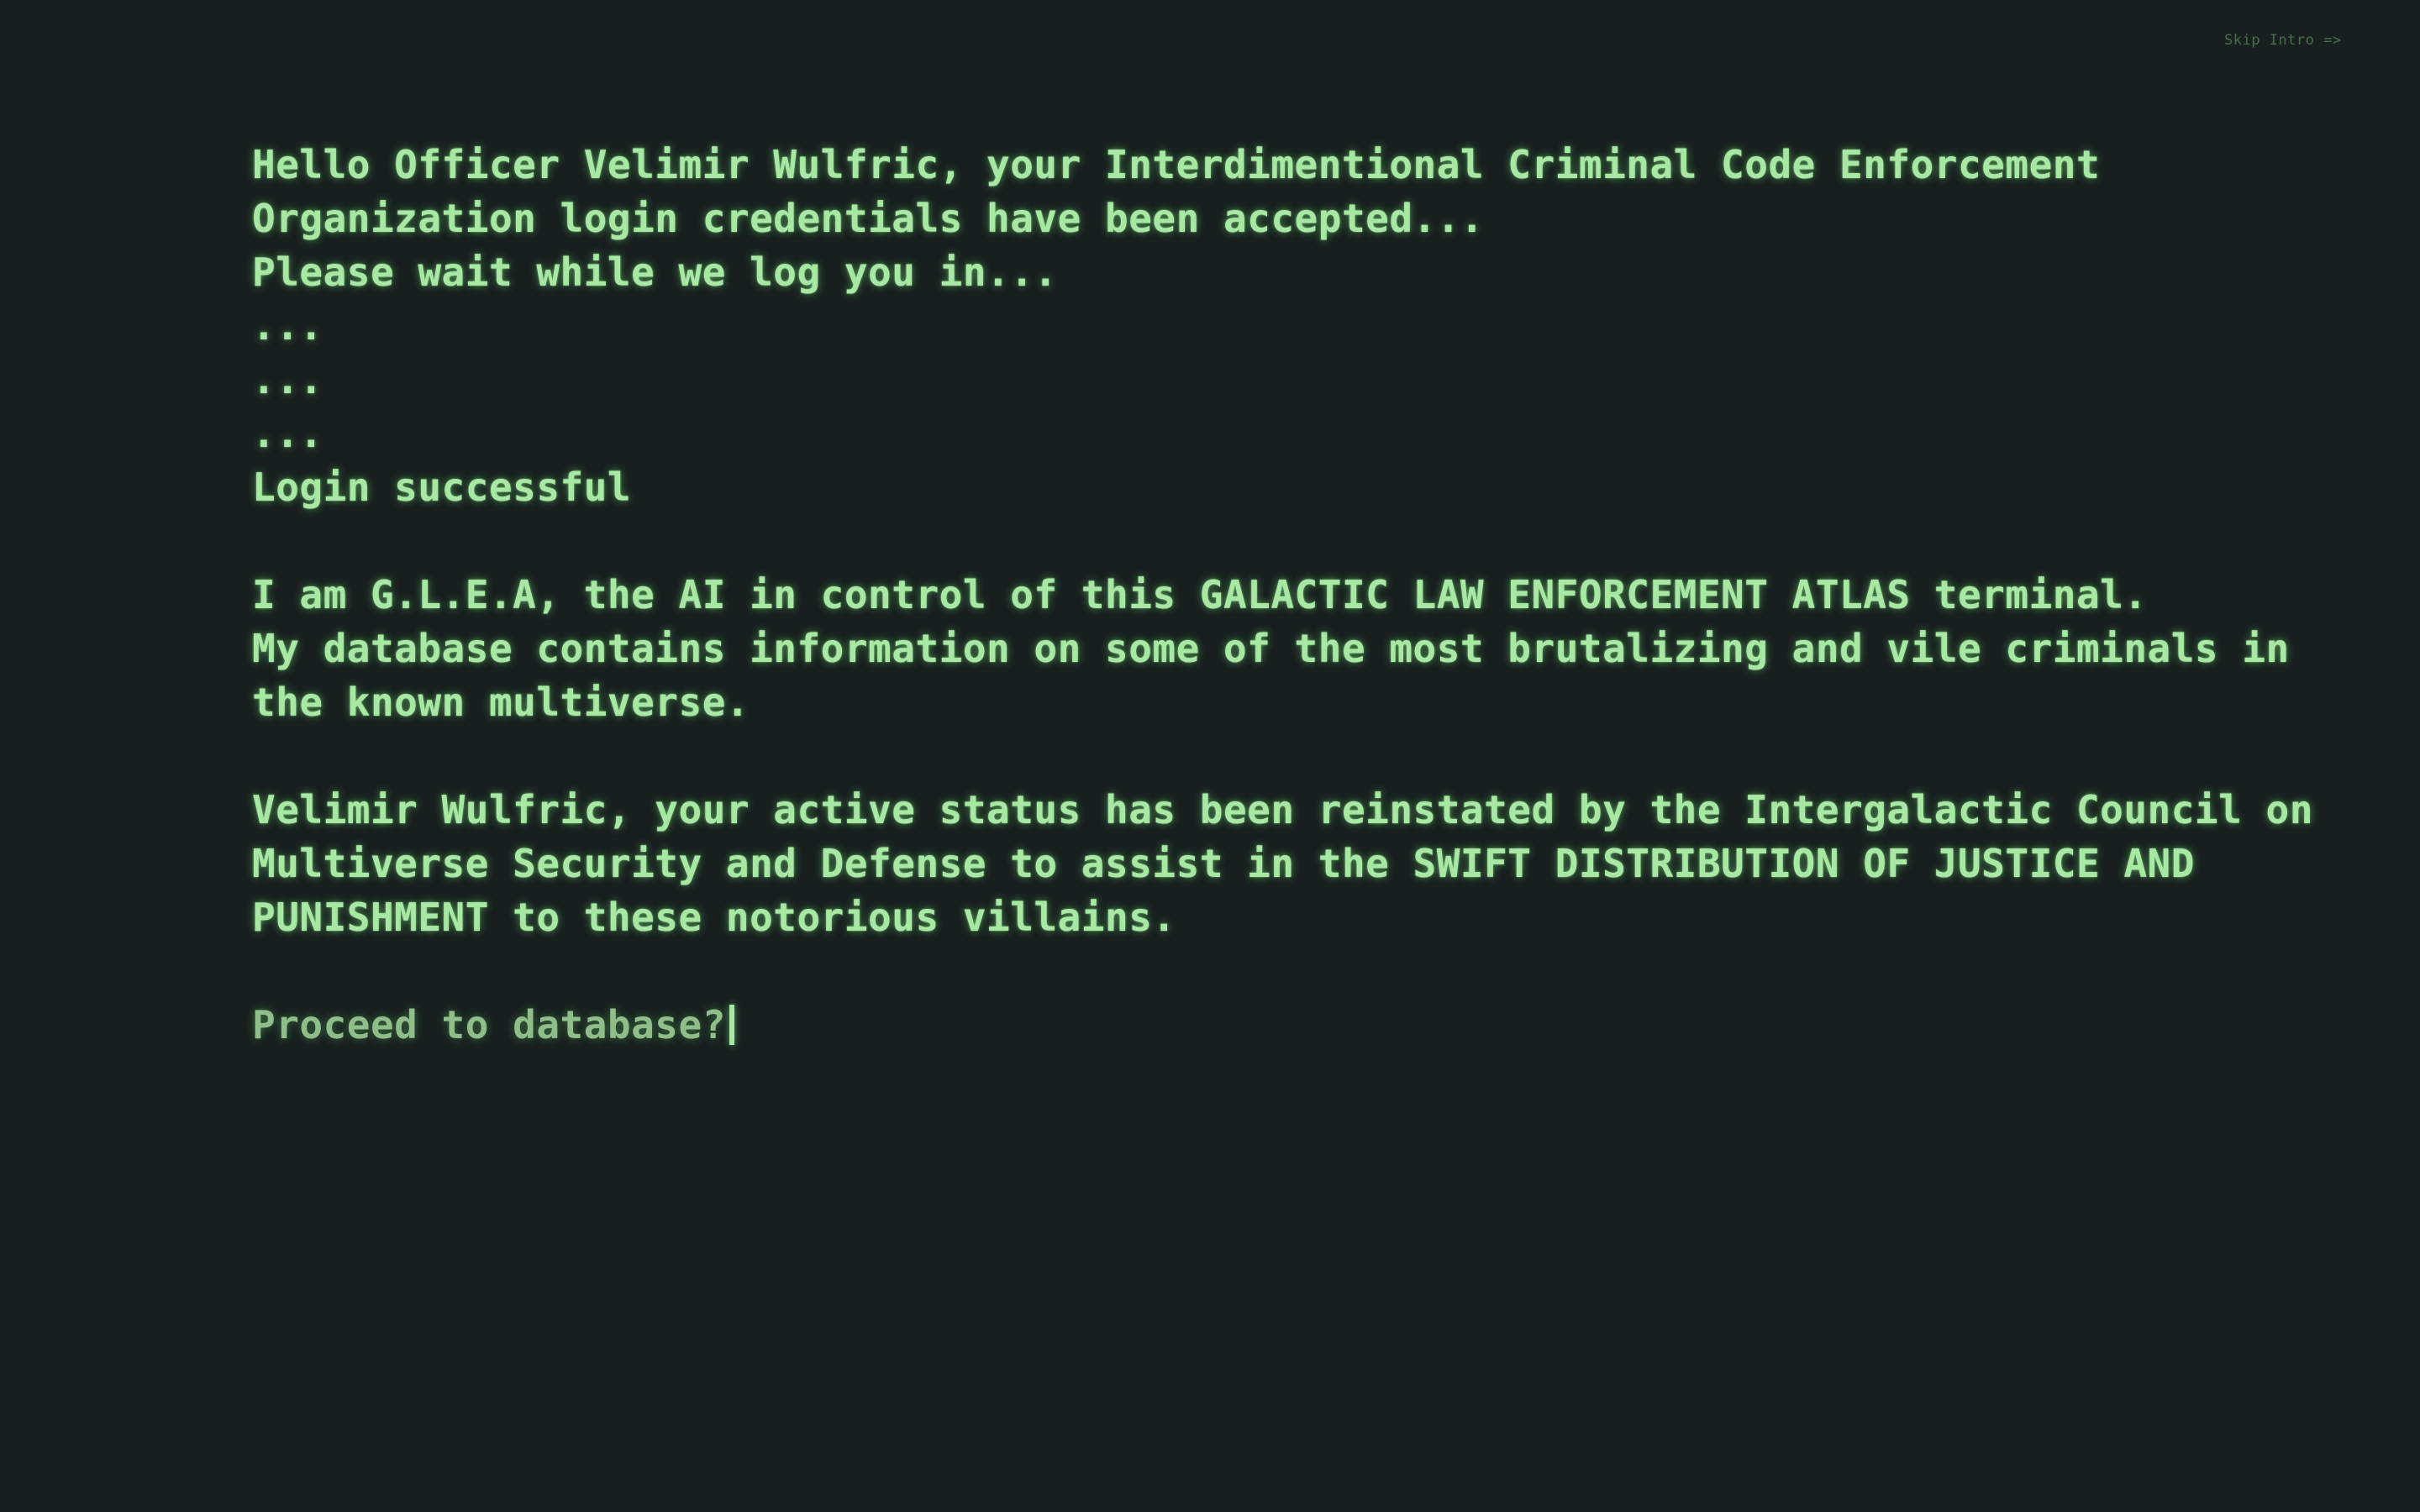  What do you see at coordinates (501, 702) in the screenshot?
I see `terminal-line: the known multiverse.` at bounding box center [501, 702].